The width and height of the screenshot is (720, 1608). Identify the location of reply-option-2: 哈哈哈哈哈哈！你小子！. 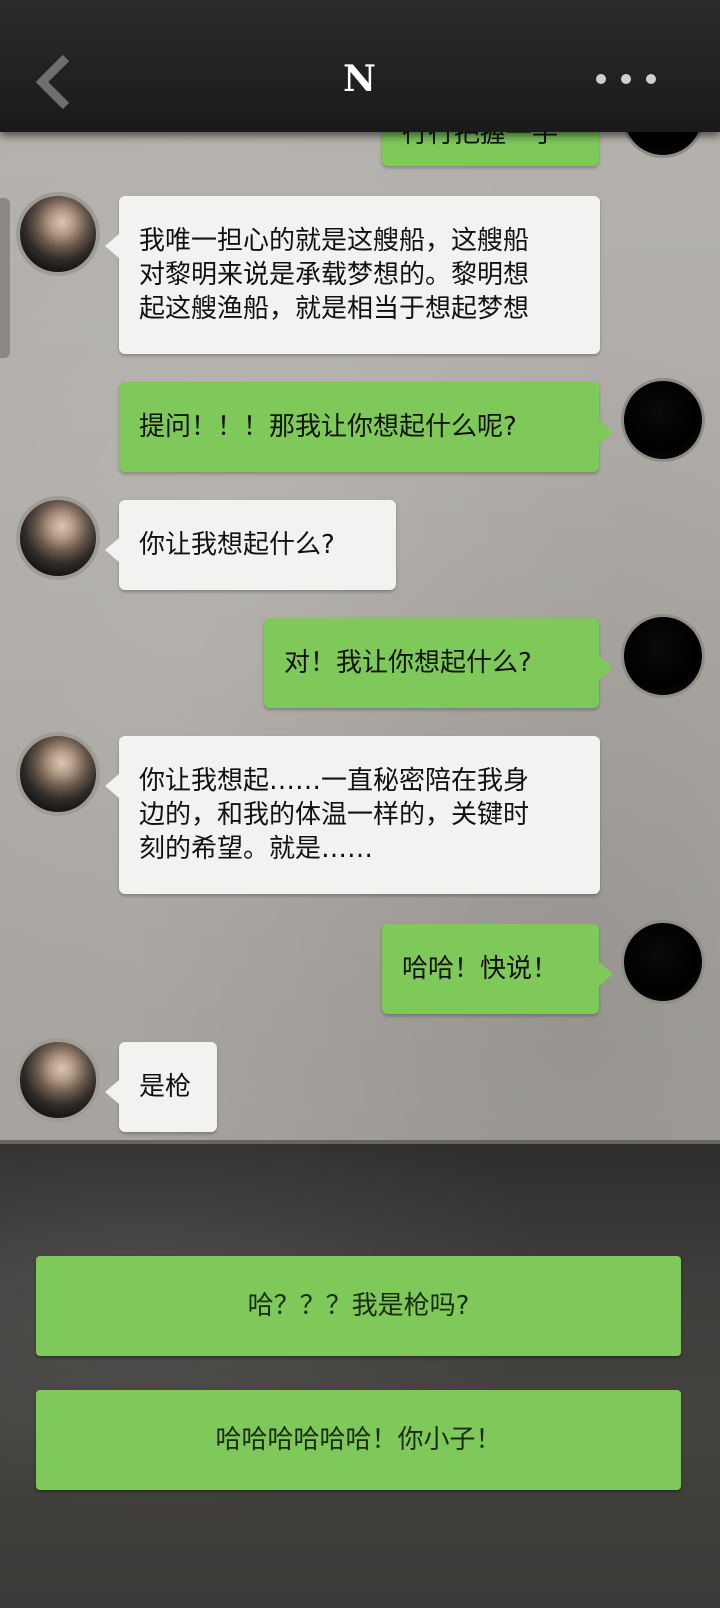
(358, 1440).